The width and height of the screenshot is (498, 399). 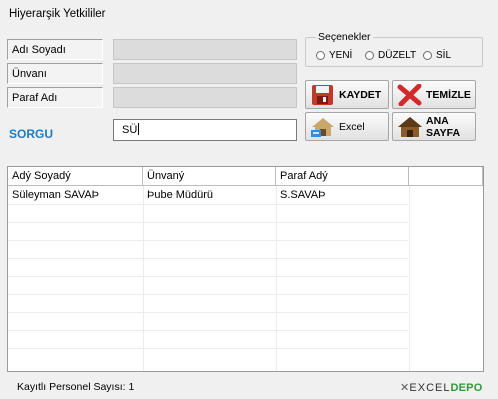 What do you see at coordinates (303, 195) in the screenshot?
I see `cell-initials: S.SAVAÞ` at bounding box center [303, 195].